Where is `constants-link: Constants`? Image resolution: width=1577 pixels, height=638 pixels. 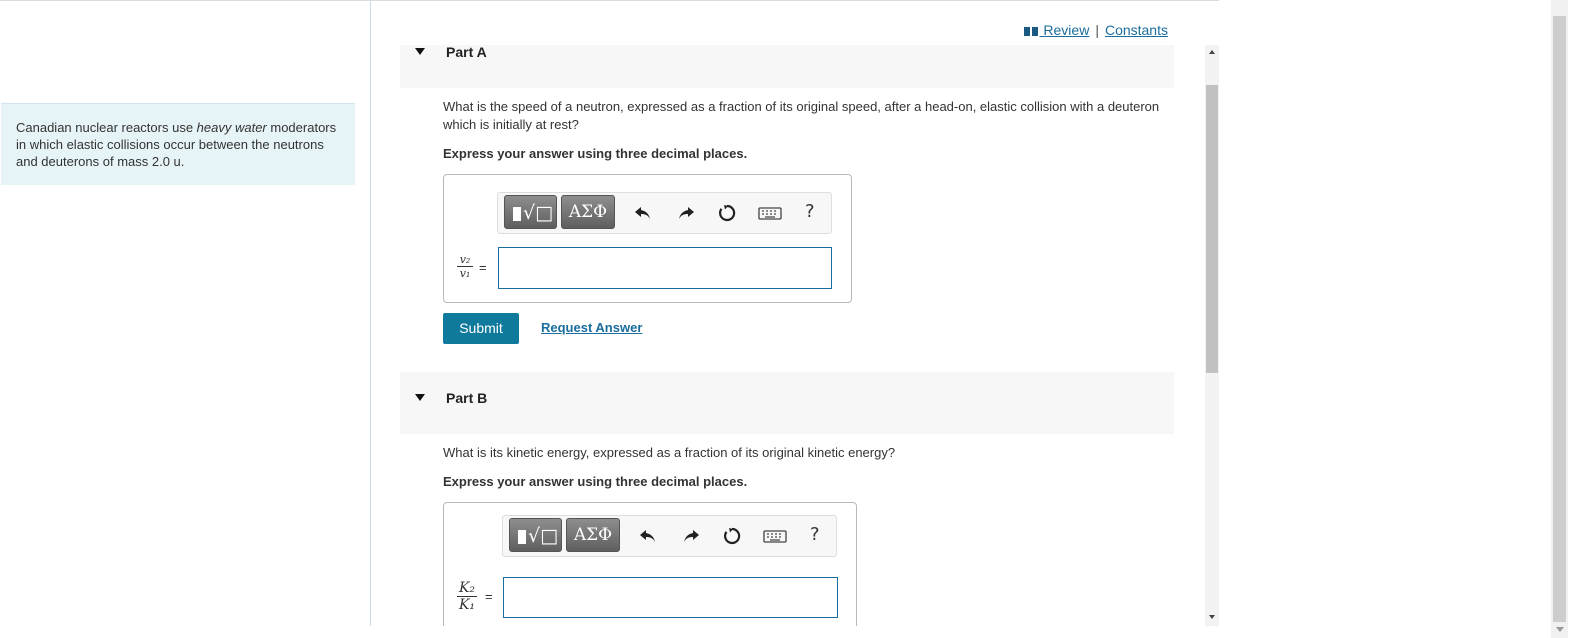
constants-link: Constants is located at coordinates (1136, 30).